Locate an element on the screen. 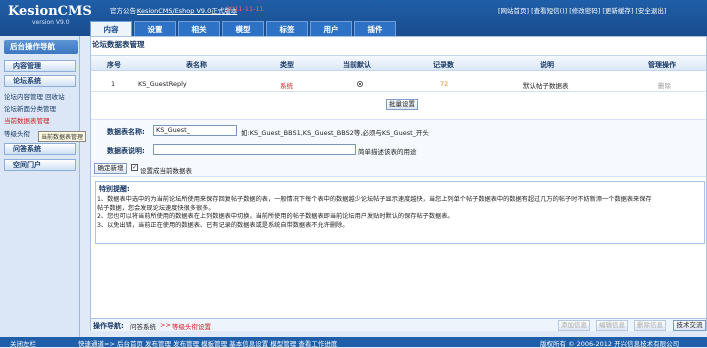  row-delete: 删除 is located at coordinates (664, 85).